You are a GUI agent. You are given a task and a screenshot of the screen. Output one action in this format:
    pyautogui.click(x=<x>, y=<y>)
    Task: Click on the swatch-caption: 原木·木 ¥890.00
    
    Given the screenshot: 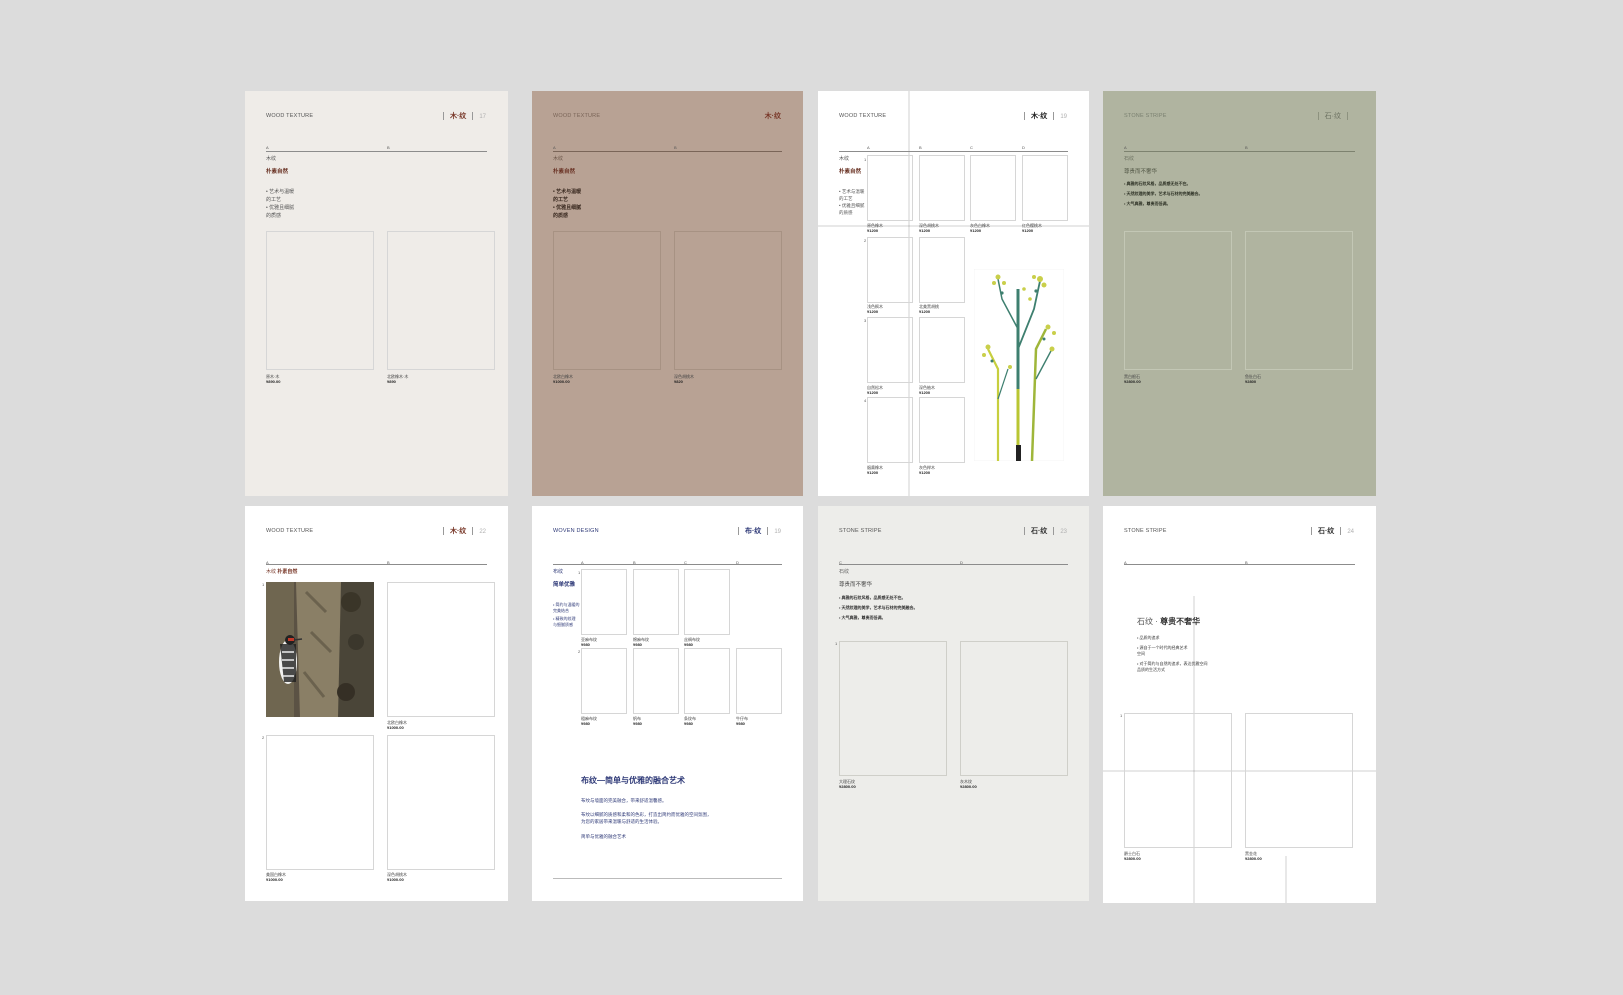 What is the action you would take?
    pyautogui.click(x=273, y=379)
    